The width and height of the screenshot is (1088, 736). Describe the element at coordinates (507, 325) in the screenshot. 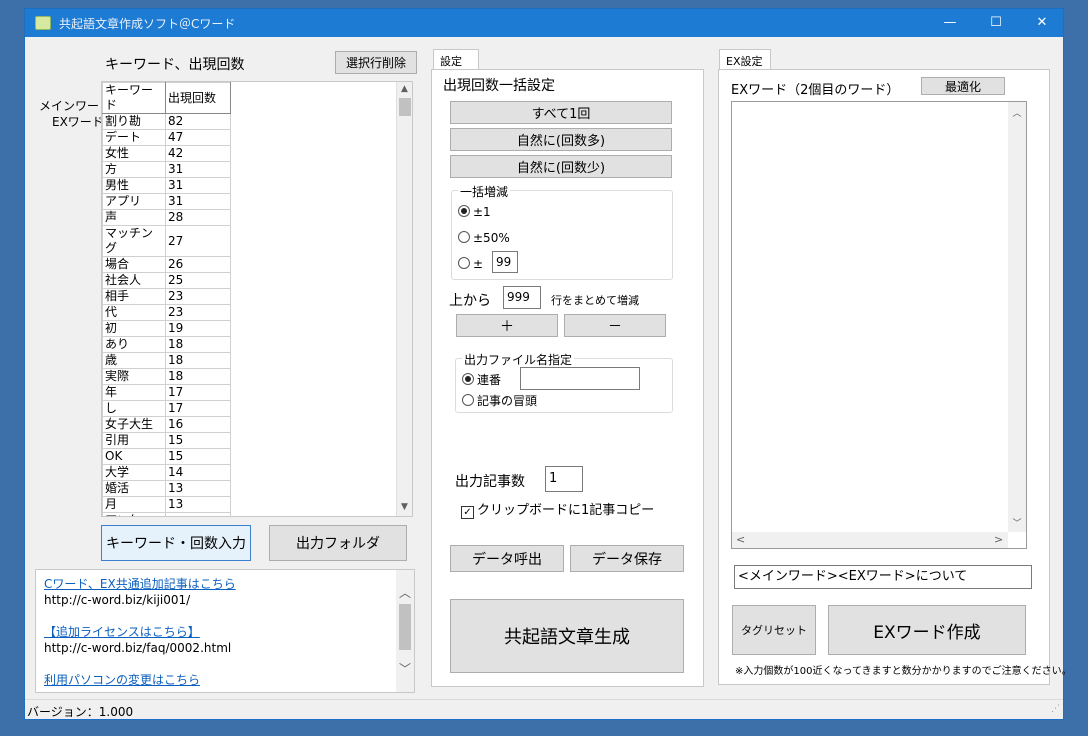

I see `increase-button: ＋` at that location.